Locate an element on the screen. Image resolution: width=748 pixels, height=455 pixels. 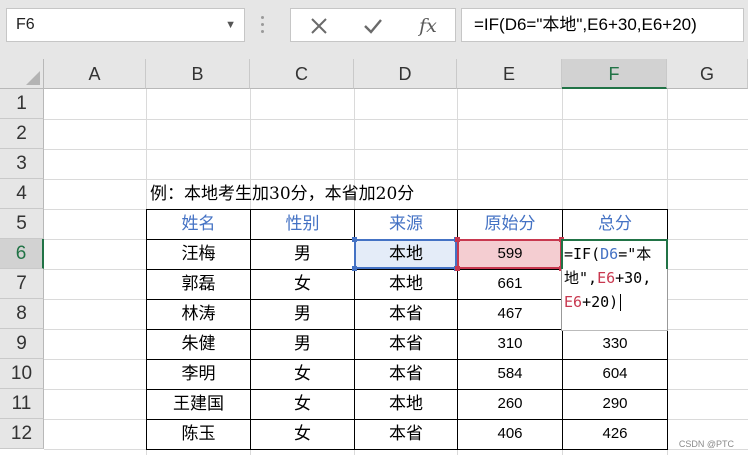
cell-name: 林涛 is located at coordinates (198, 314).